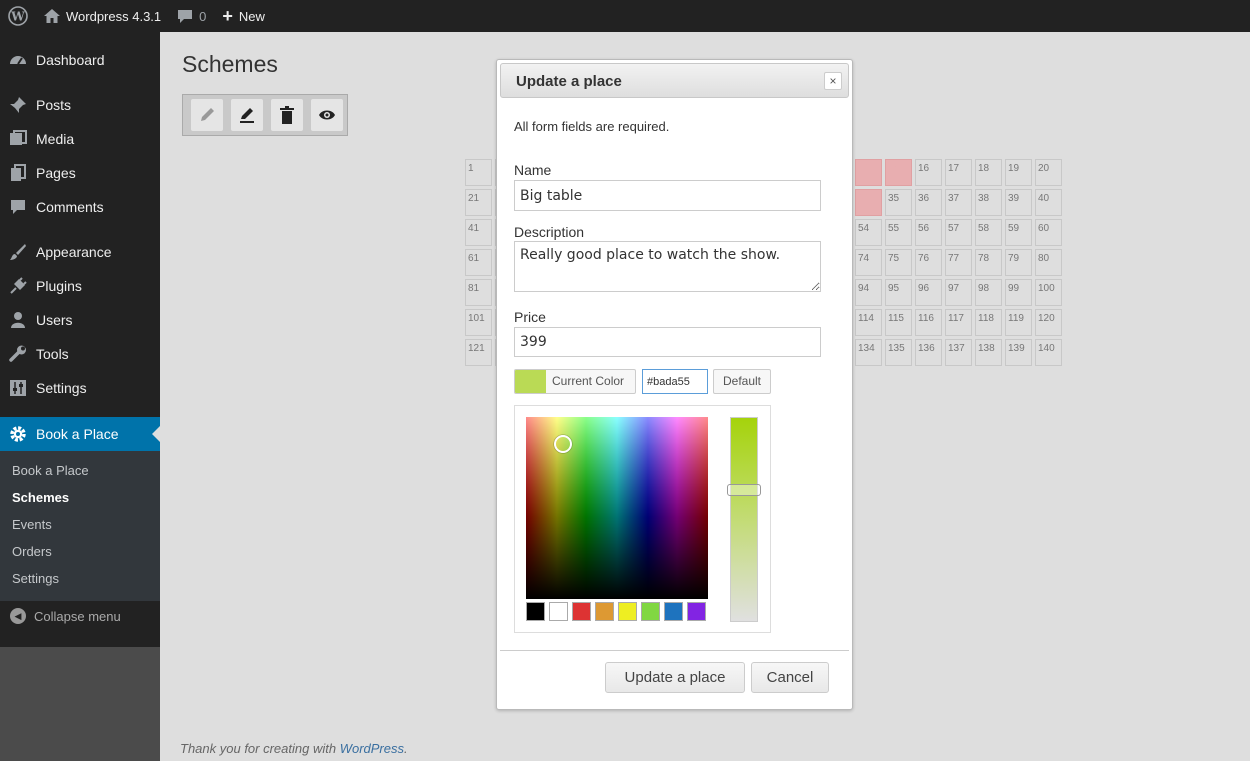 The image size is (1250, 761). What do you see at coordinates (1018, 352) in the screenshot?
I see `place-cell: 139` at bounding box center [1018, 352].